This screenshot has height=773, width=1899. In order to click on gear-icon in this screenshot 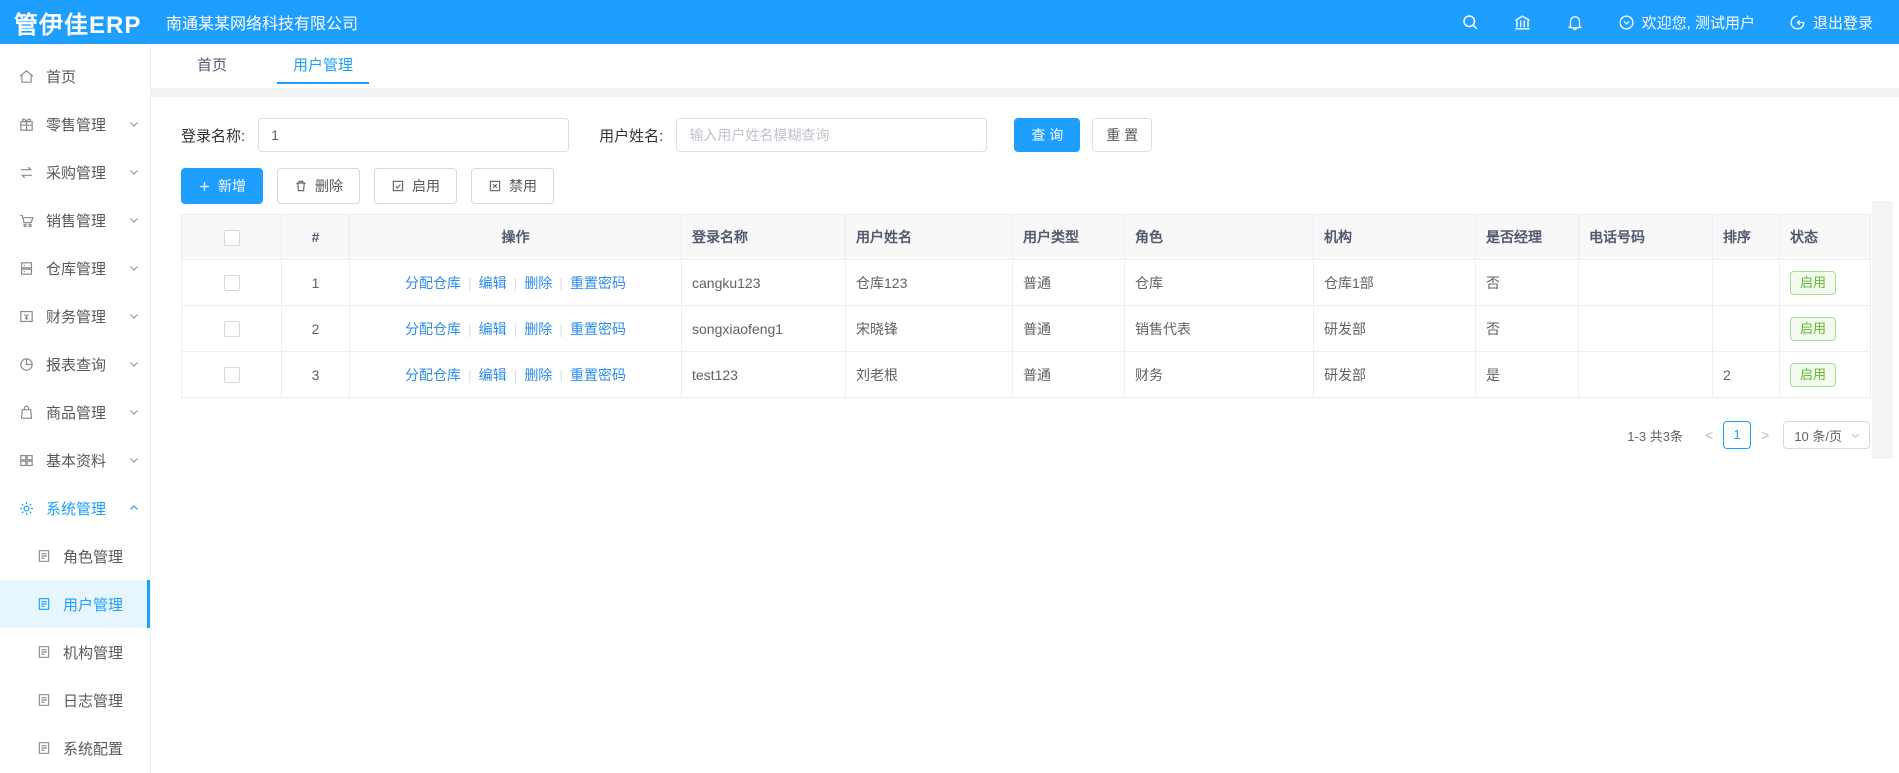, I will do `click(26, 508)`.